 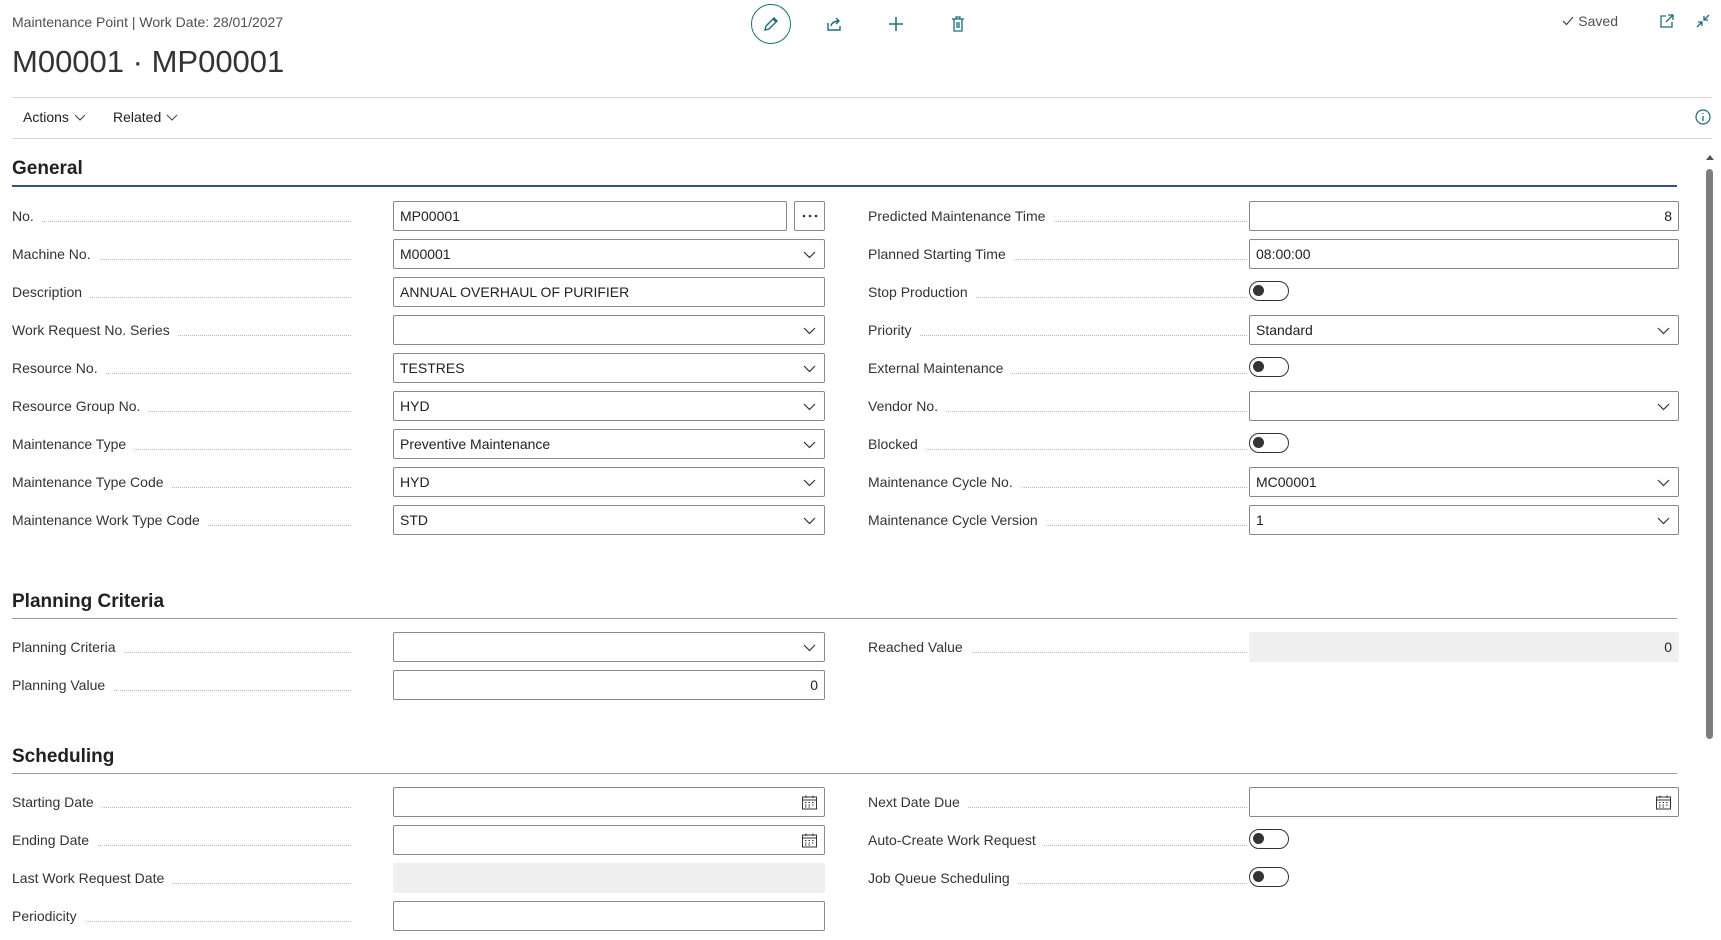 I want to click on field-label-starting-date: Starting Date, so click(x=185, y=802).